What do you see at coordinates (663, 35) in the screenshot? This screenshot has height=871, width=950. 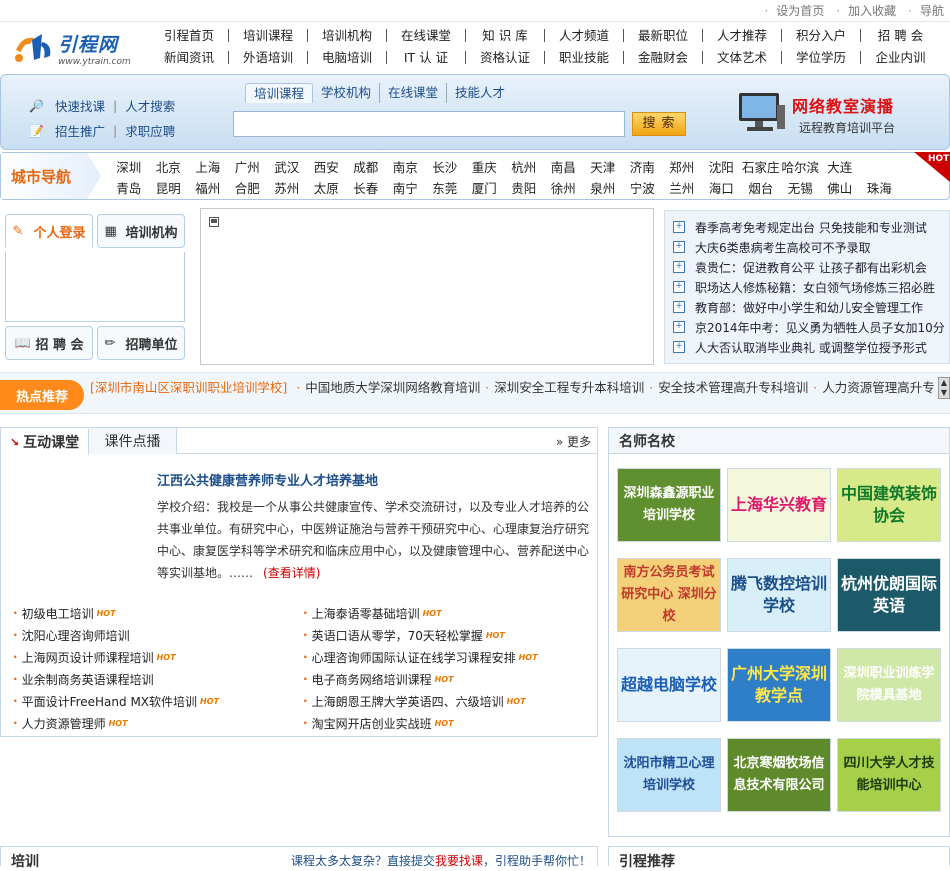 I see `nav-link: 最新职位` at bounding box center [663, 35].